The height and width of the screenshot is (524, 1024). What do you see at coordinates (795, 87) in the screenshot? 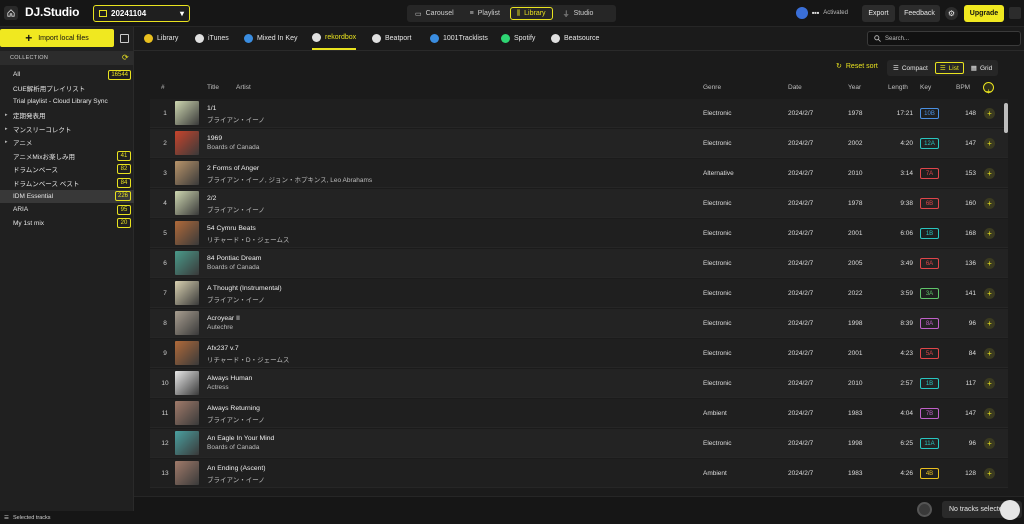
I see `col-date: Date` at bounding box center [795, 87].